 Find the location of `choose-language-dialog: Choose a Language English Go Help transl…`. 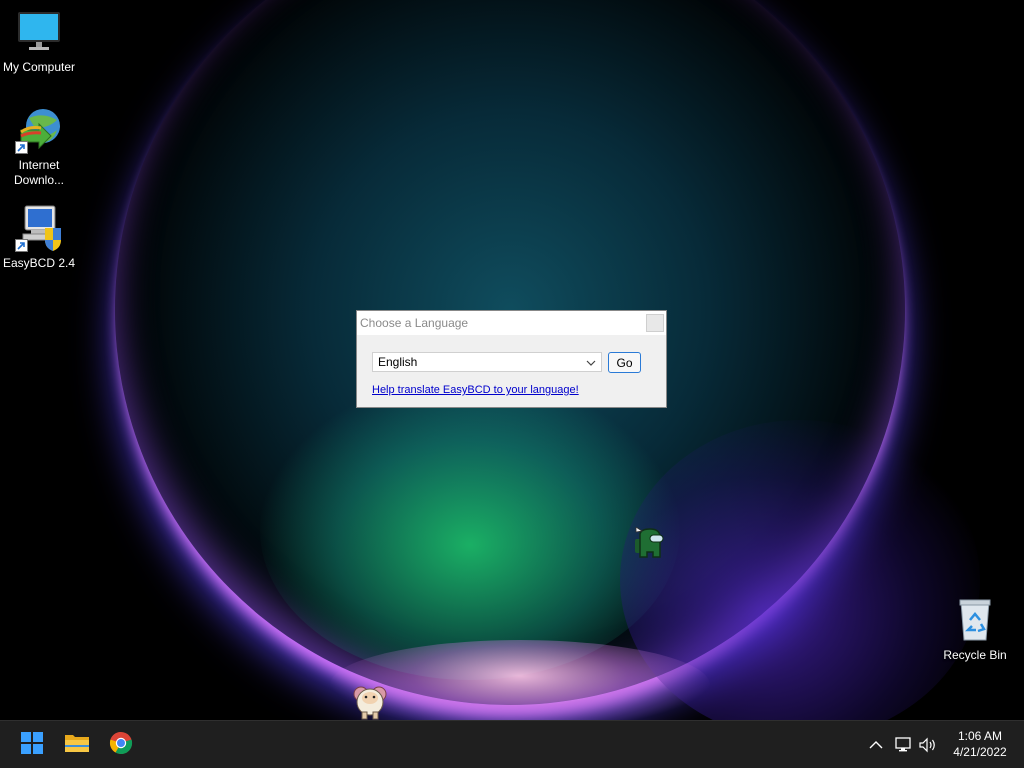

choose-language-dialog: Choose a Language English Go Help transl… is located at coordinates (511, 359).